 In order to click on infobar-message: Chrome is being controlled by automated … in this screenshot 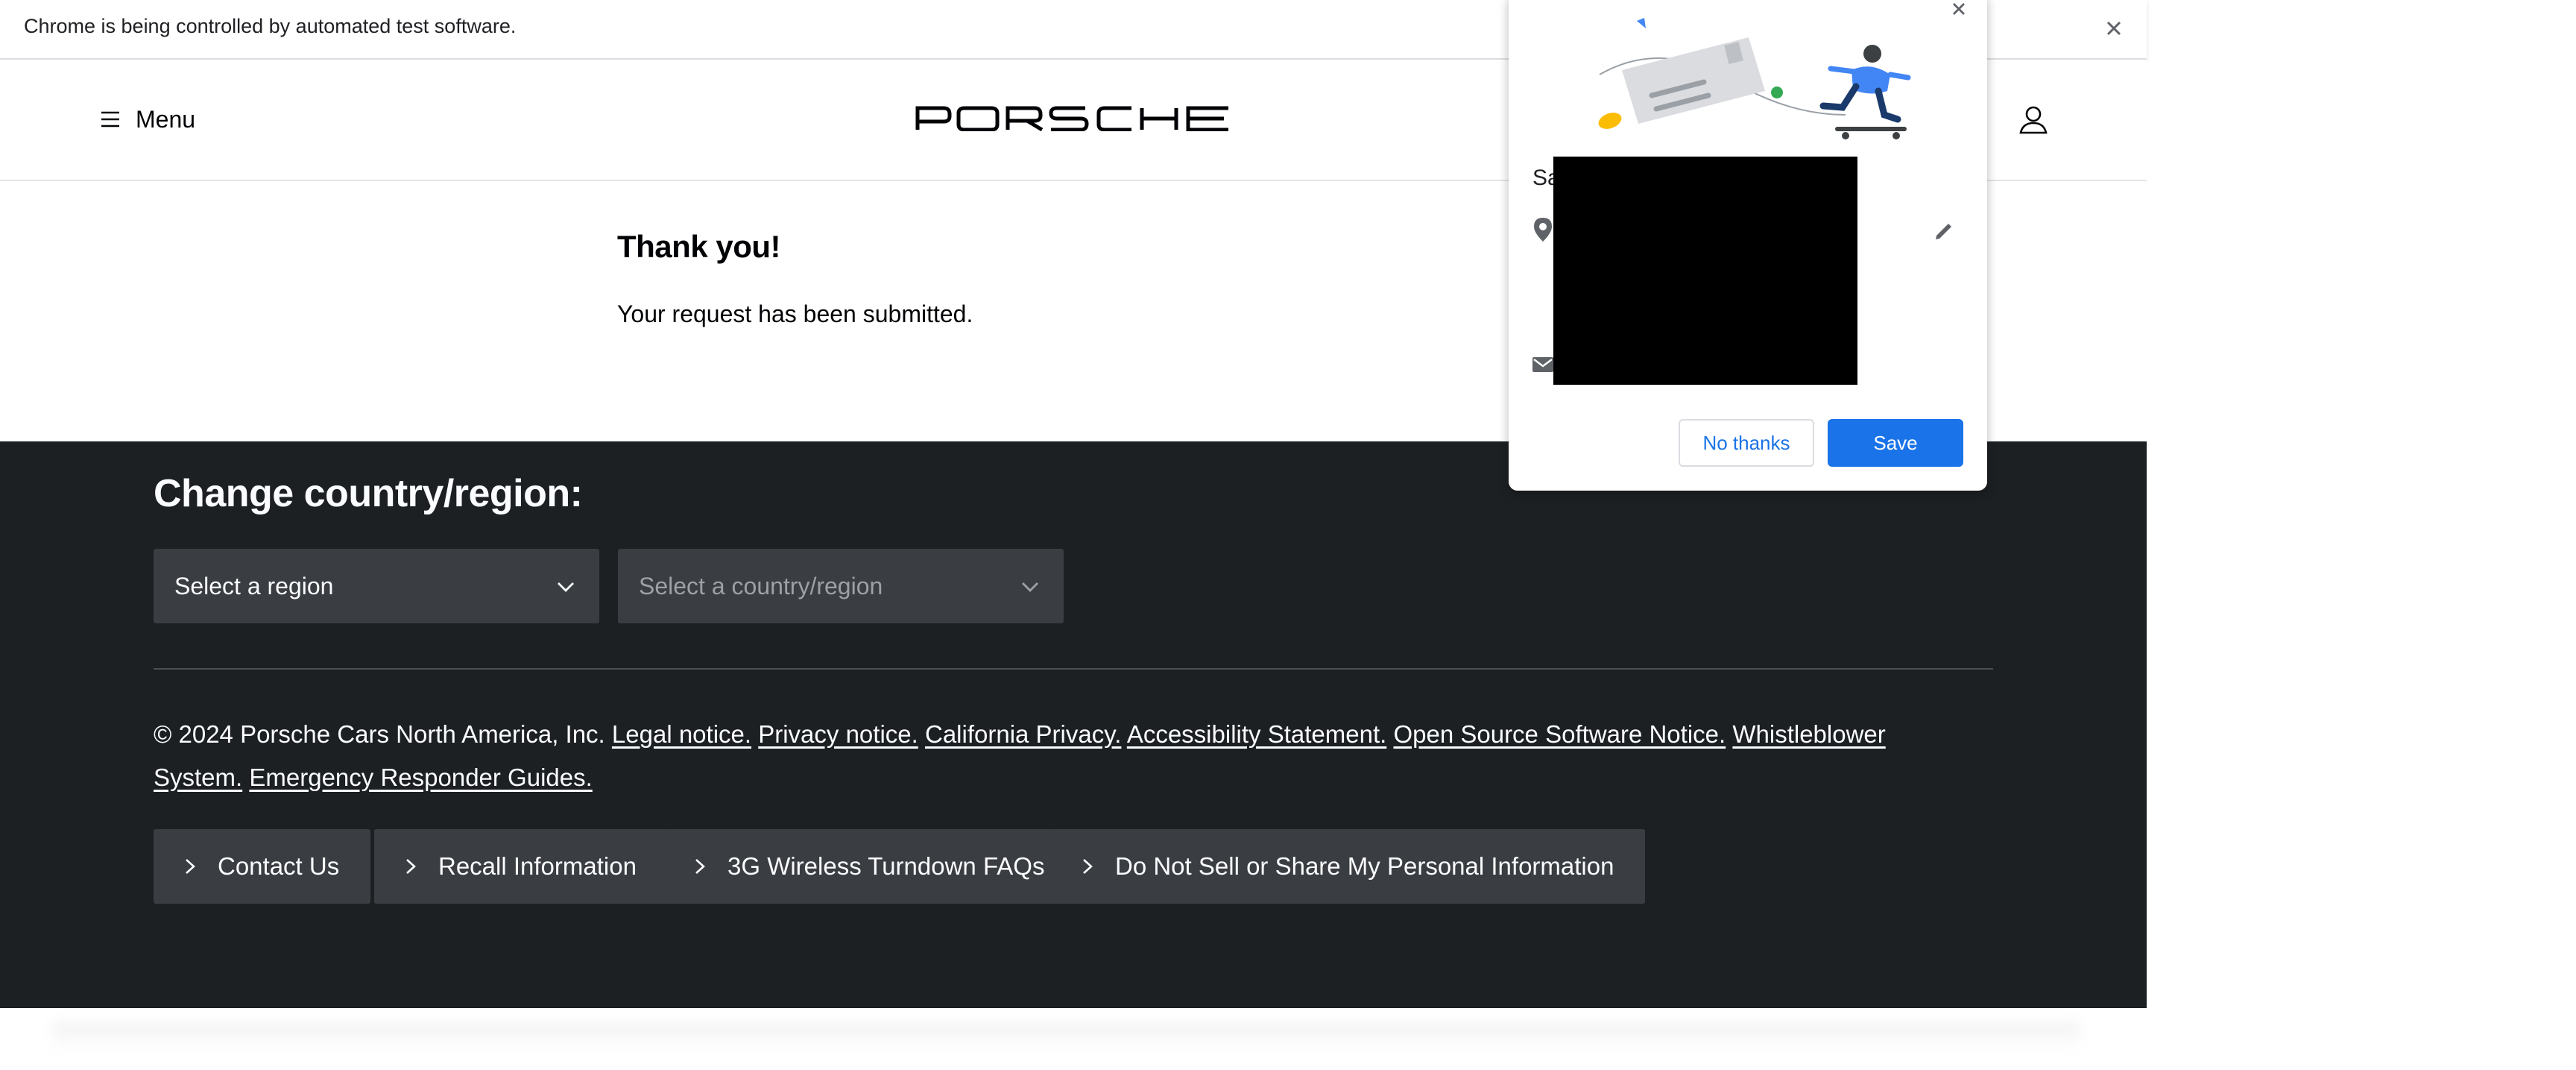, I will do `click(270, 26)`.